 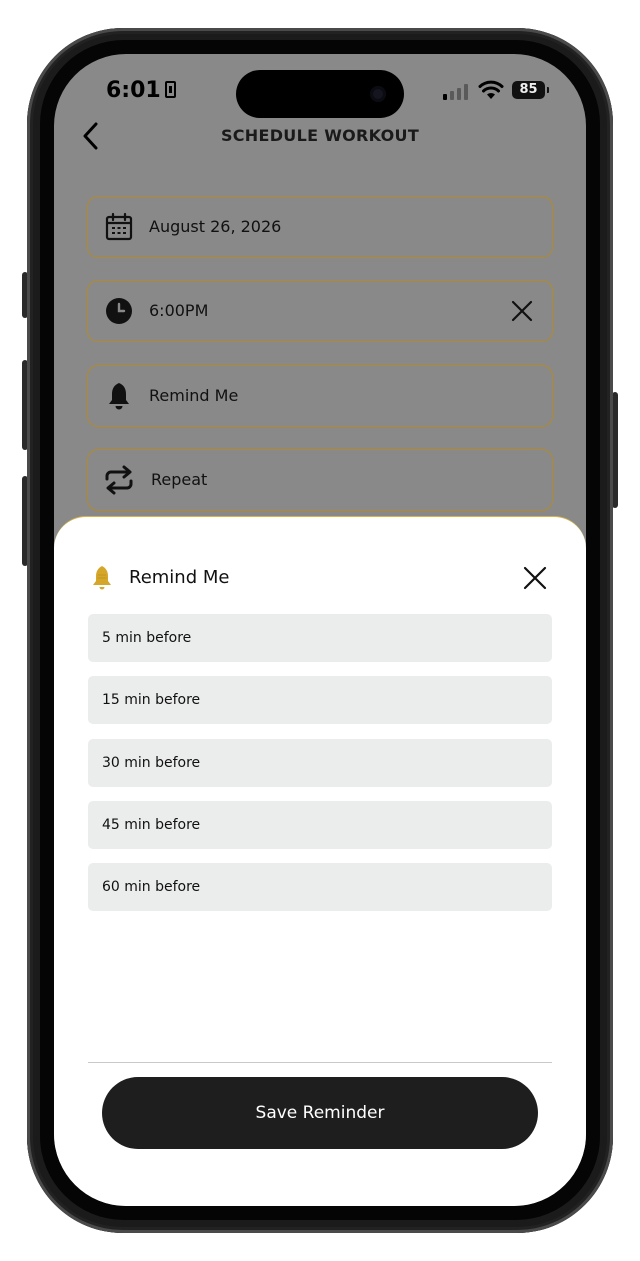 What do you see at coordinates (530, 90) in the screenshot?
I see `battery-indicator: 85` at bounding box center [530, 90].